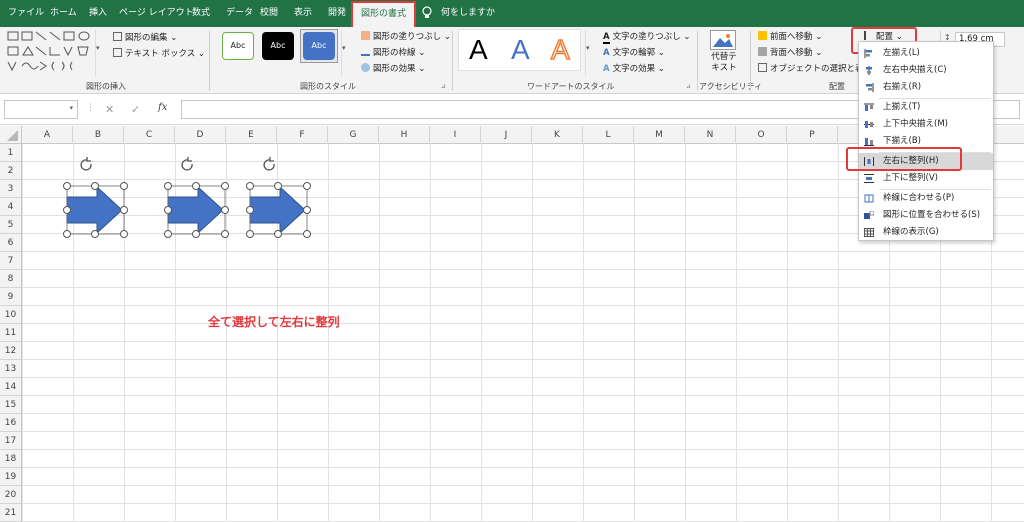 The width and height of the screenshot is (1024, 522). I want to click on row-header: 14, so click(10, 387).